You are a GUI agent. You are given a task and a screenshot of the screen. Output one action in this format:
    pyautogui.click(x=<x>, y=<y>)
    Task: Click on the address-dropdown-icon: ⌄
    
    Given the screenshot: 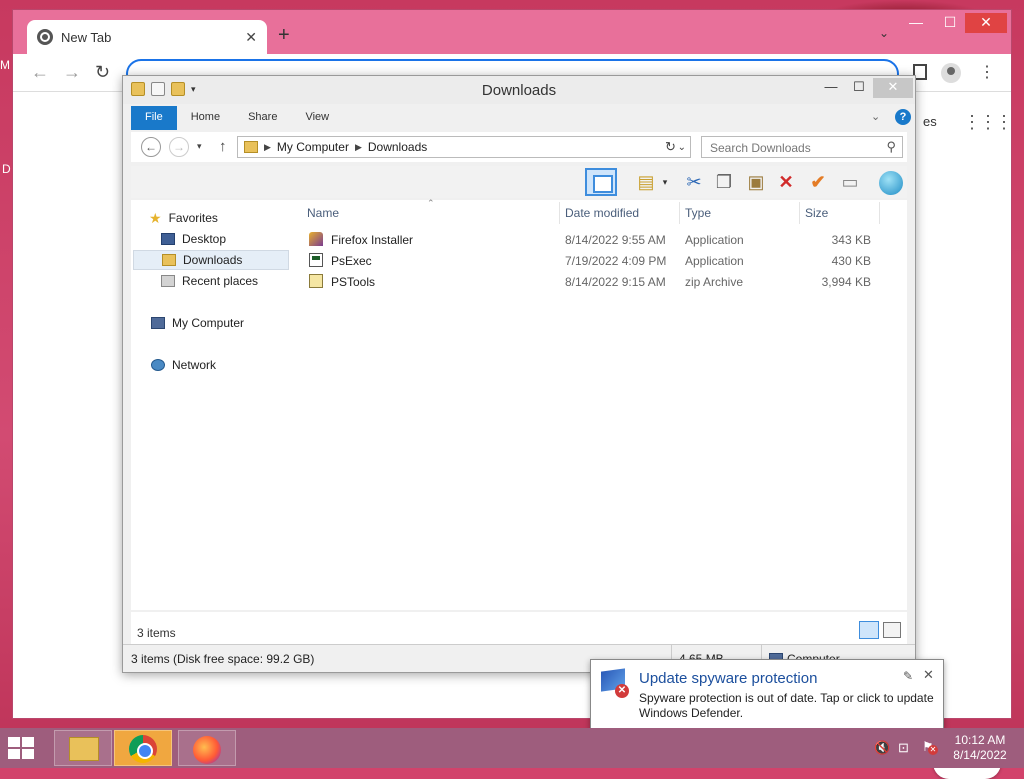 What is the action you would take?
    pyautogui.click(x=682, y=147)
    